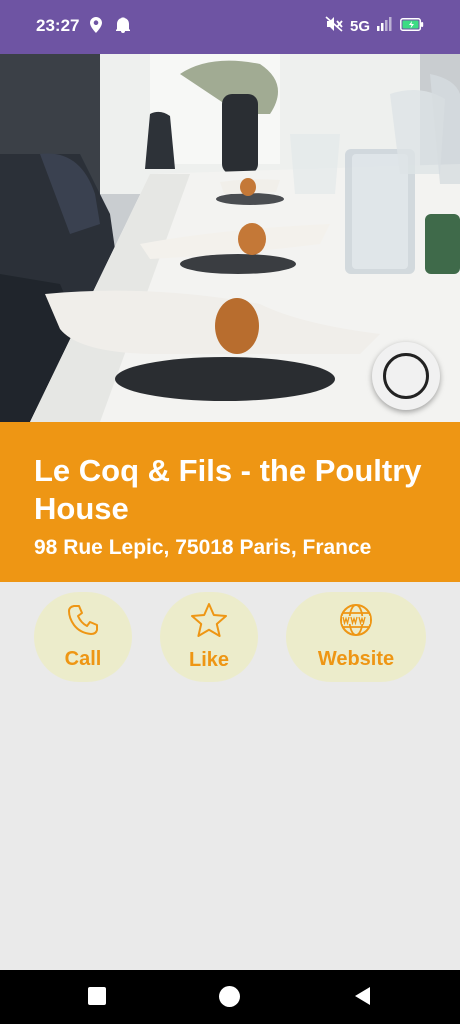 The width and height of the screenshot is (460, 1024). Describe the element at coordinates (334, 26) in the screenshot. I see `mute-icon` at that location.